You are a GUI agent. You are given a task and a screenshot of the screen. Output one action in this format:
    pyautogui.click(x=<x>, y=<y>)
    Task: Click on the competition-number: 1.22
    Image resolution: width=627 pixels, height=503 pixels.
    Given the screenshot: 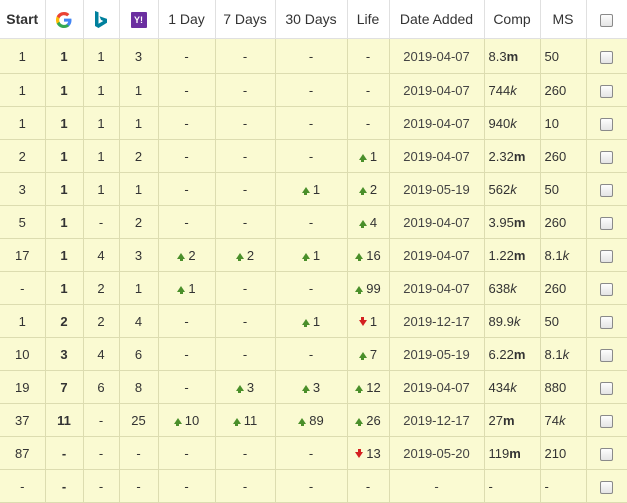 What is the action you would take?
    pyautogui.click(x=501, y=255)
    